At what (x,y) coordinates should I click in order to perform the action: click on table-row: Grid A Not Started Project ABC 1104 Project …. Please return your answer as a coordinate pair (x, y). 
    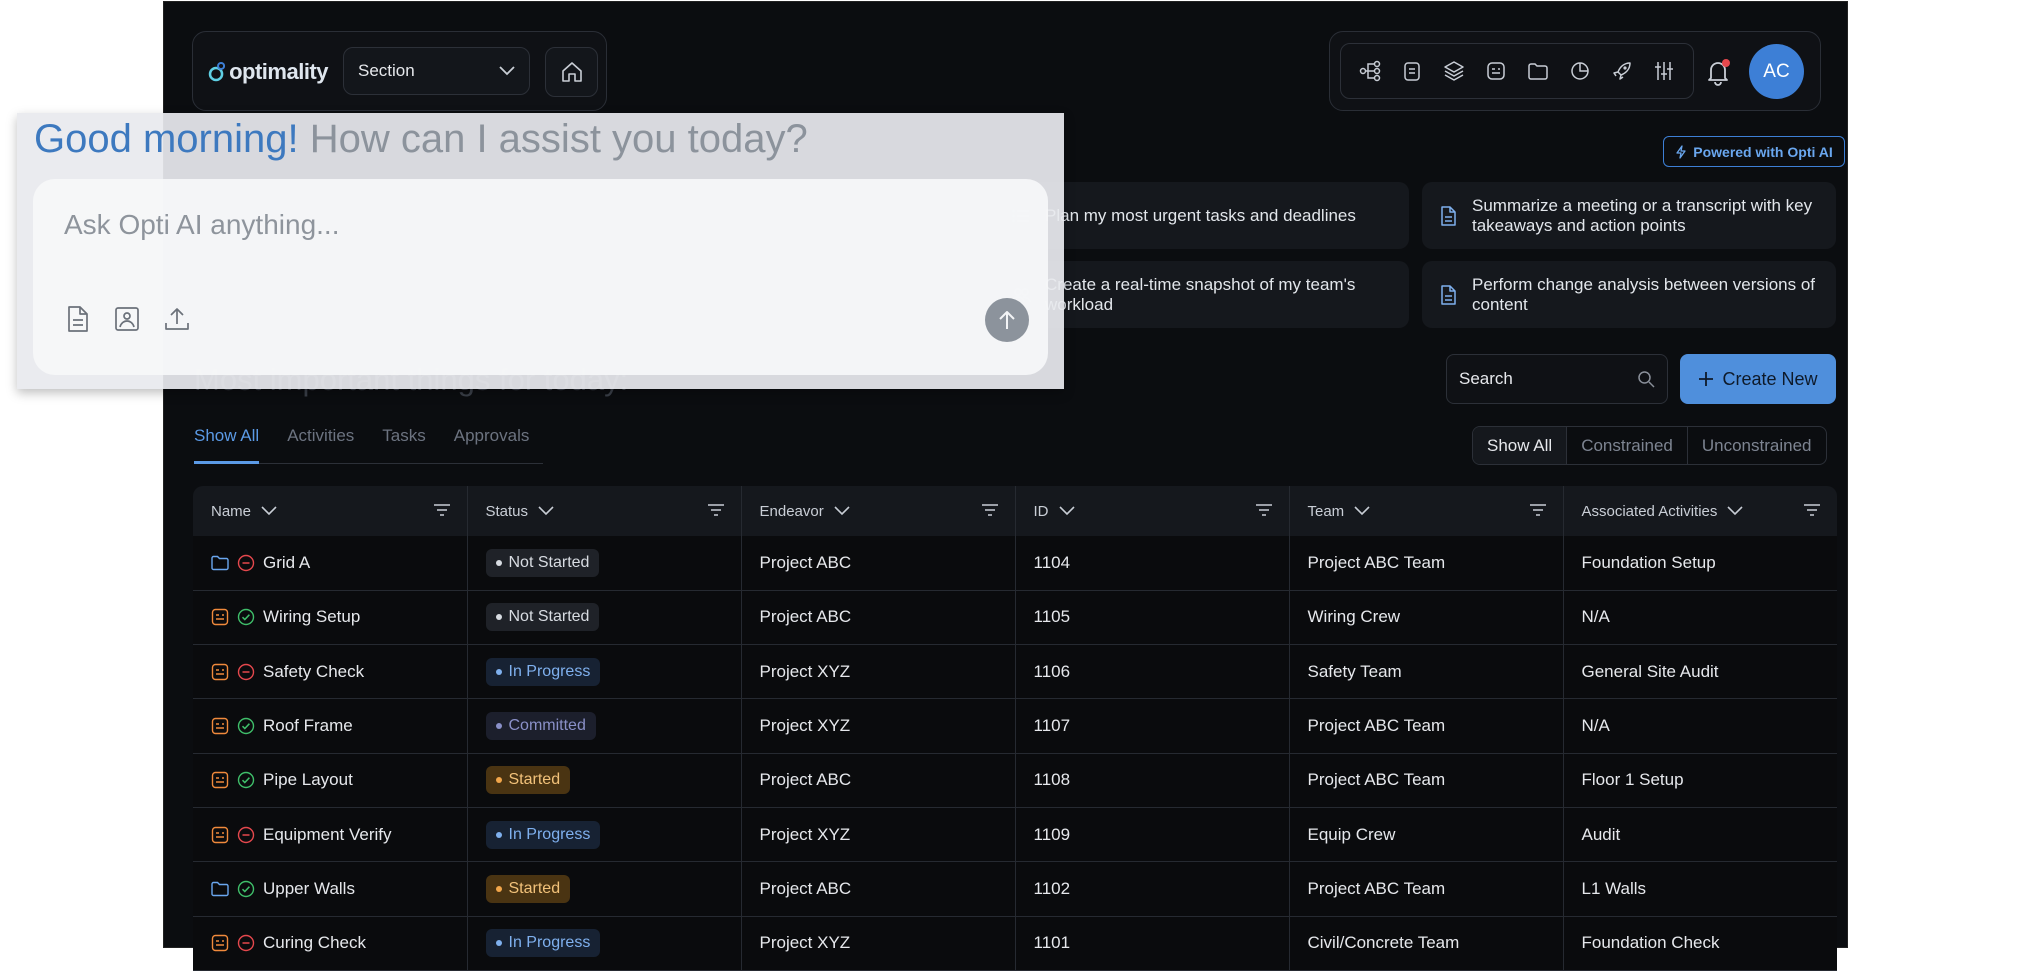
    Looking at the image, I should click on (1015, 563).